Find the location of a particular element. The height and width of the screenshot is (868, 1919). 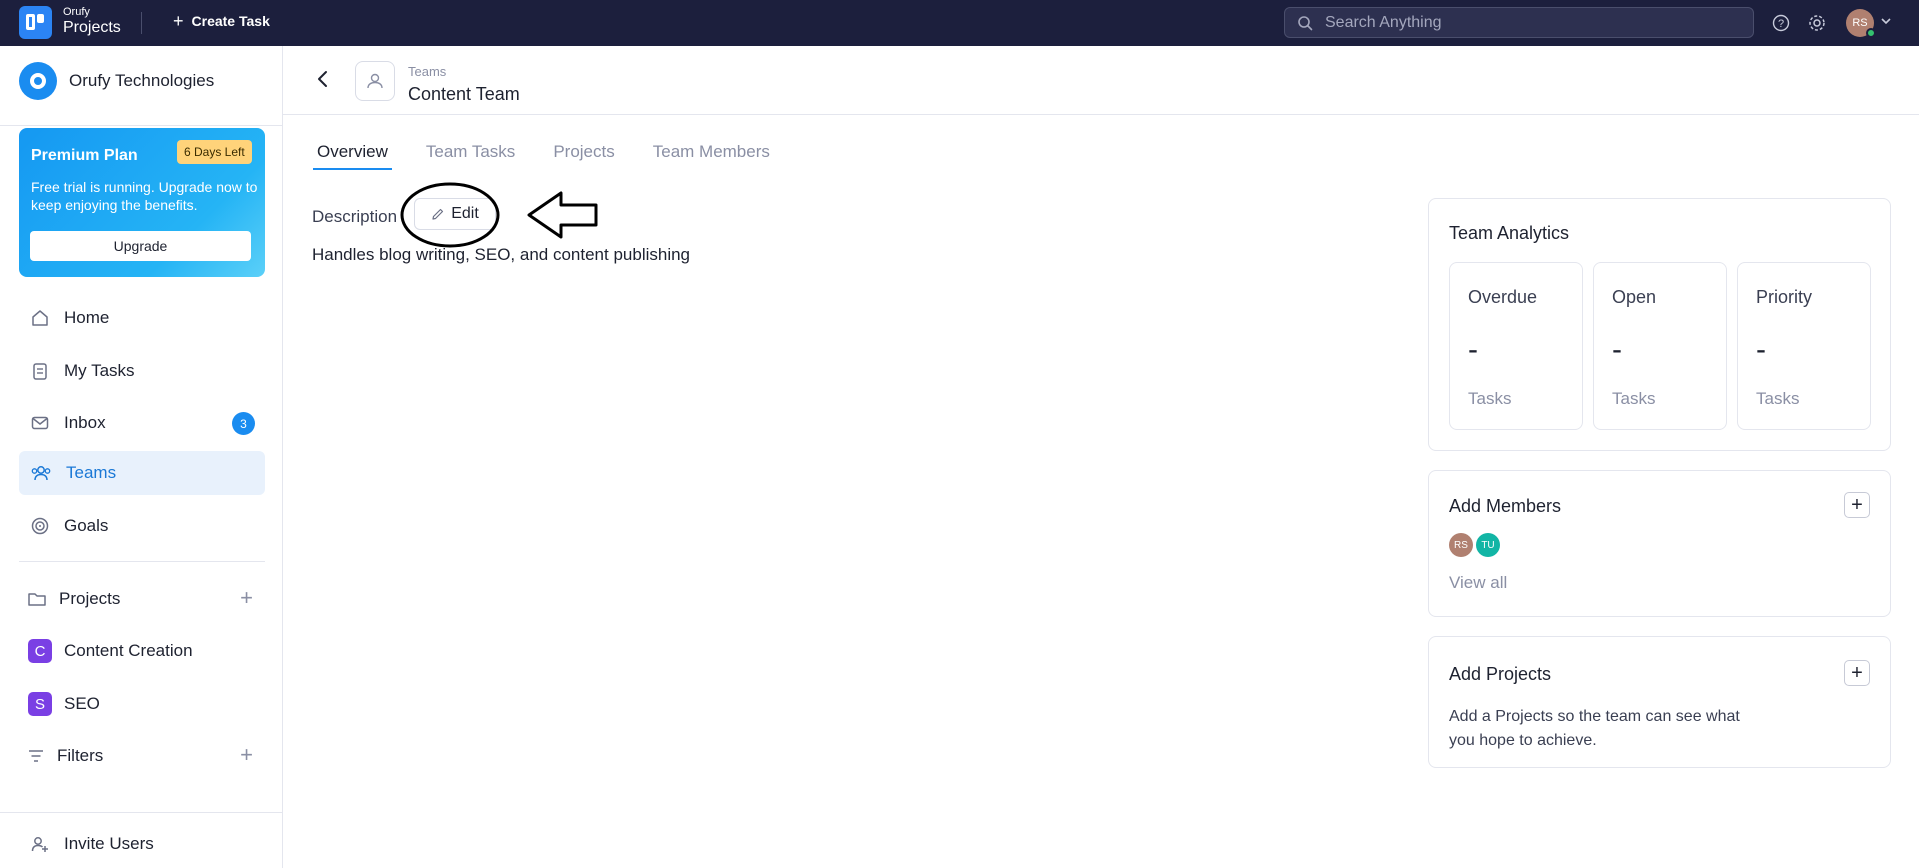

stat-label: Priority is located at coordinates (1784, 297).